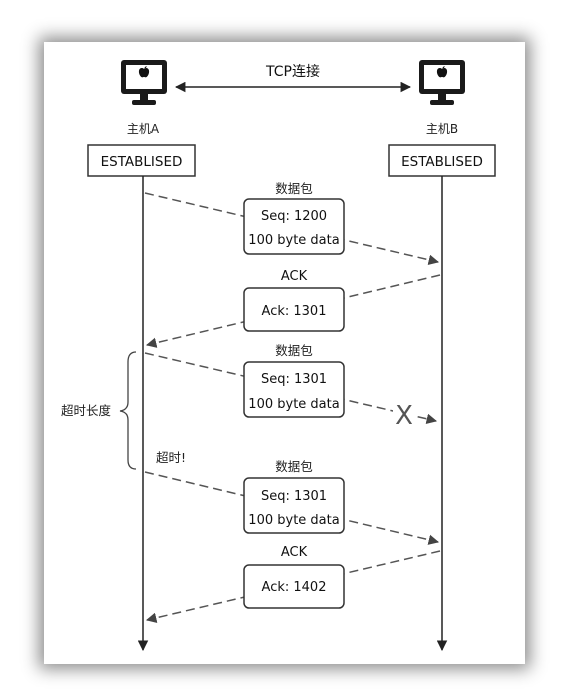 This screenshot has width=561, height=700. I want to click on message-4-title: 数据包, so click(294, 466).